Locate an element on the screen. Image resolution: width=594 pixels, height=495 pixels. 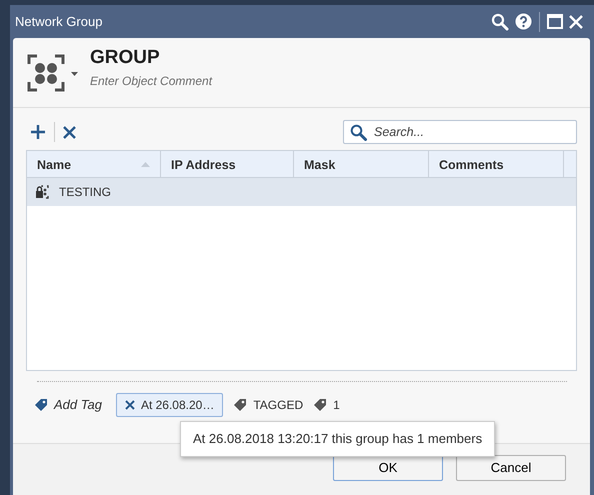
sort-icon is located at coordinates (145, 164).